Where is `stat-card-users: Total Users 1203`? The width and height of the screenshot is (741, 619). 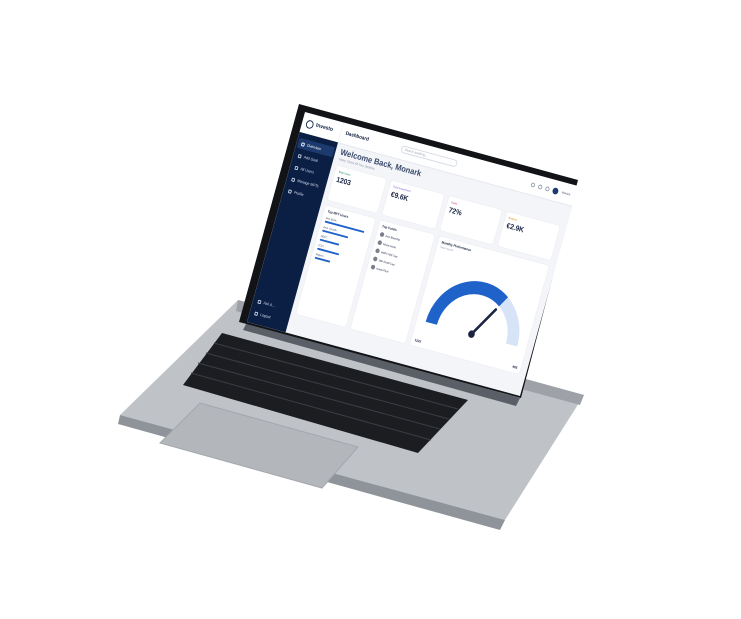 stat-card-users: Total Users 1203 is located at coordinates (357, 189).